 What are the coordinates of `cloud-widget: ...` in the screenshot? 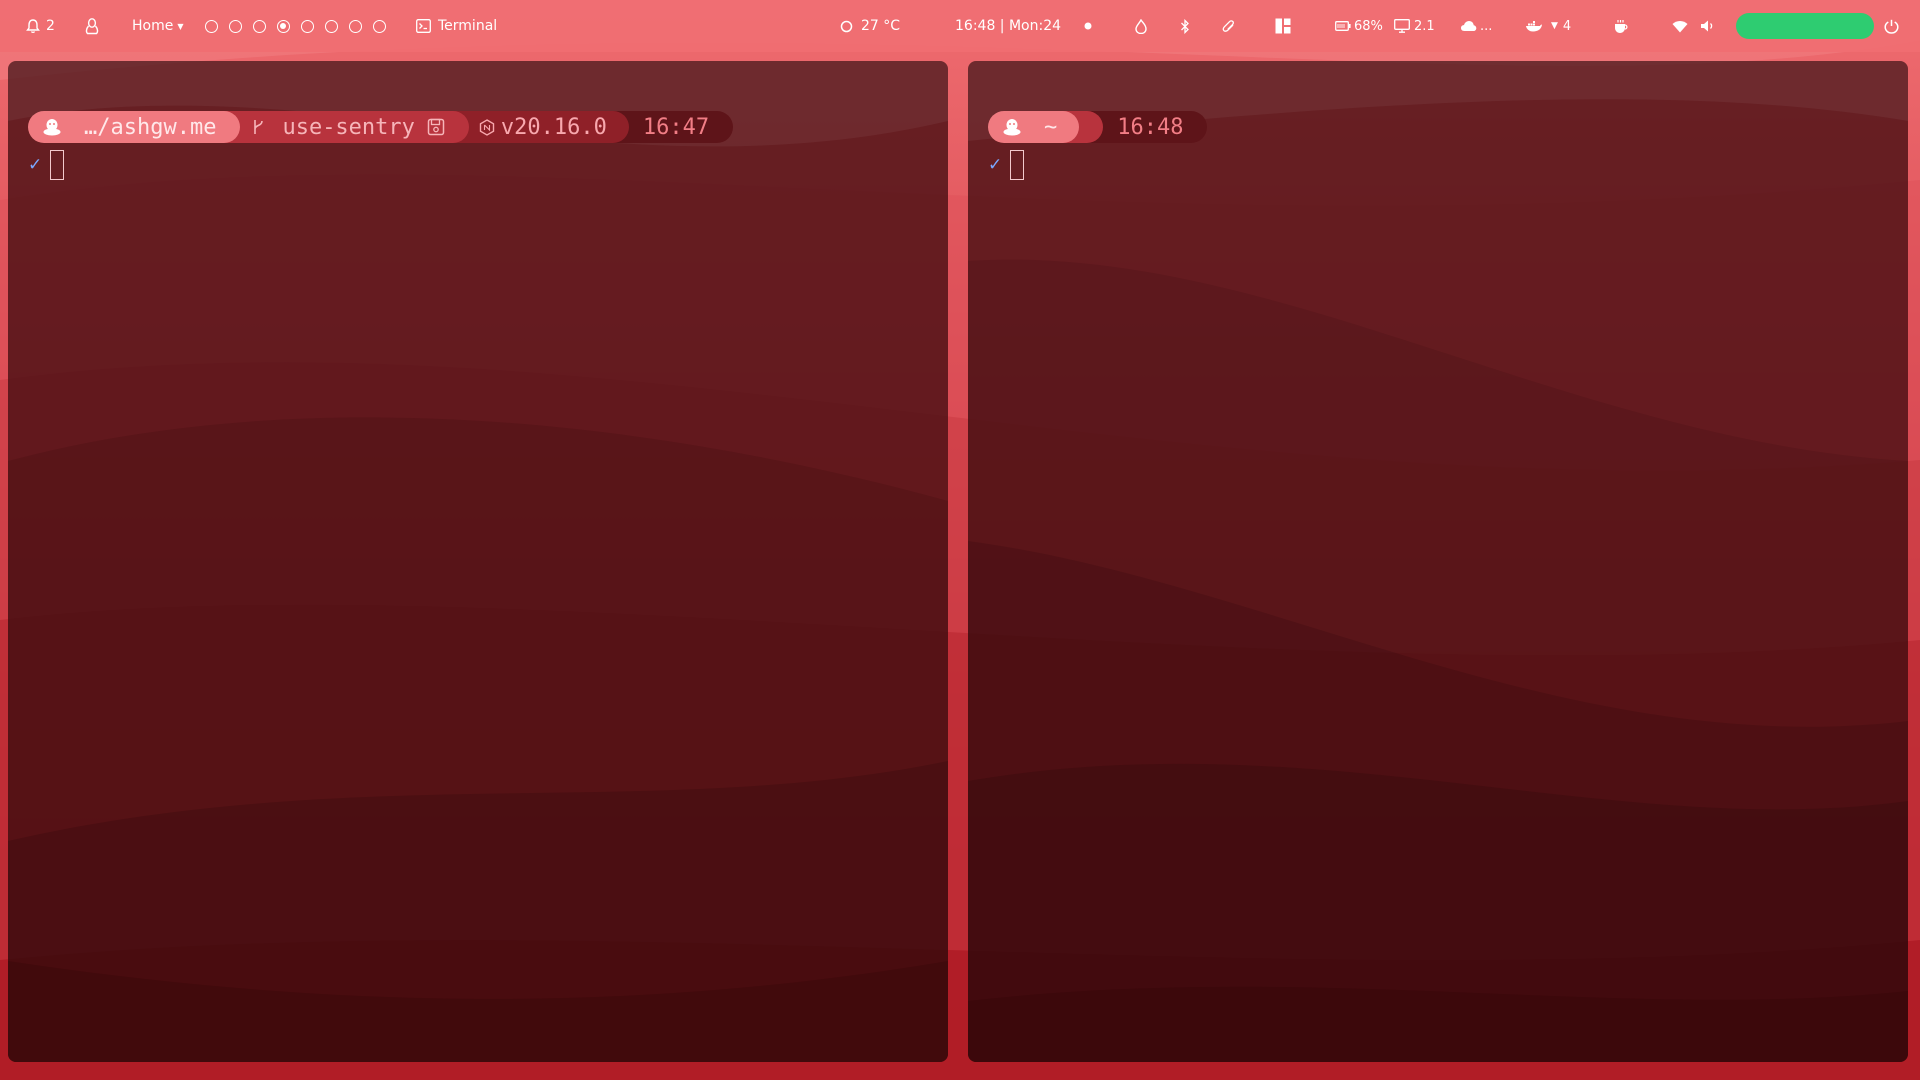 It's located at (1476, 26).